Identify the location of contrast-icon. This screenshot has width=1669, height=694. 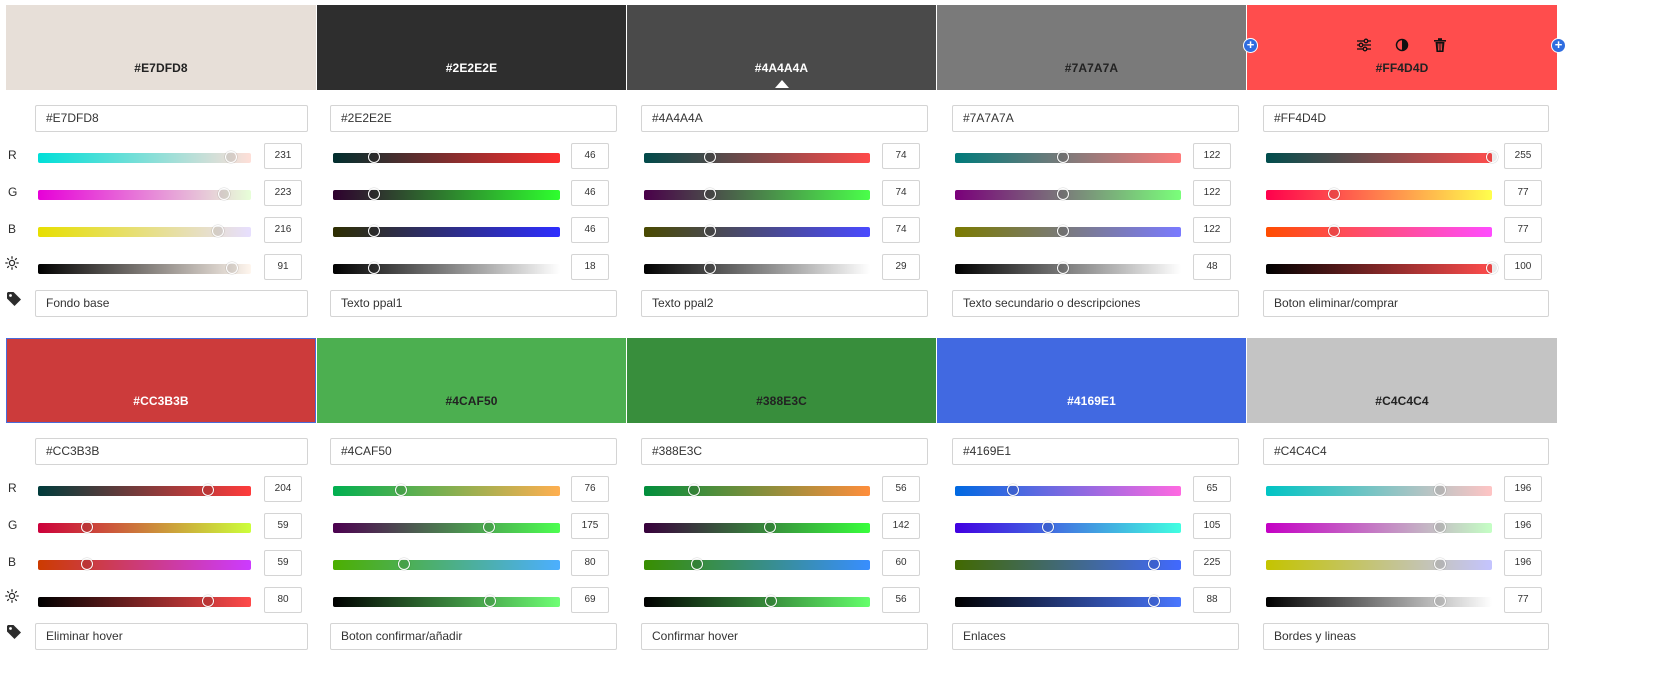
(1402, 45).